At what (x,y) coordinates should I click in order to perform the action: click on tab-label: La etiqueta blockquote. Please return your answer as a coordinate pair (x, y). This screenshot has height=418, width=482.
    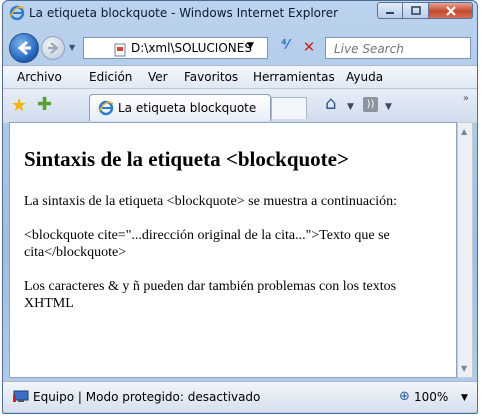
    Looking at the image, I should click on (187, 108).